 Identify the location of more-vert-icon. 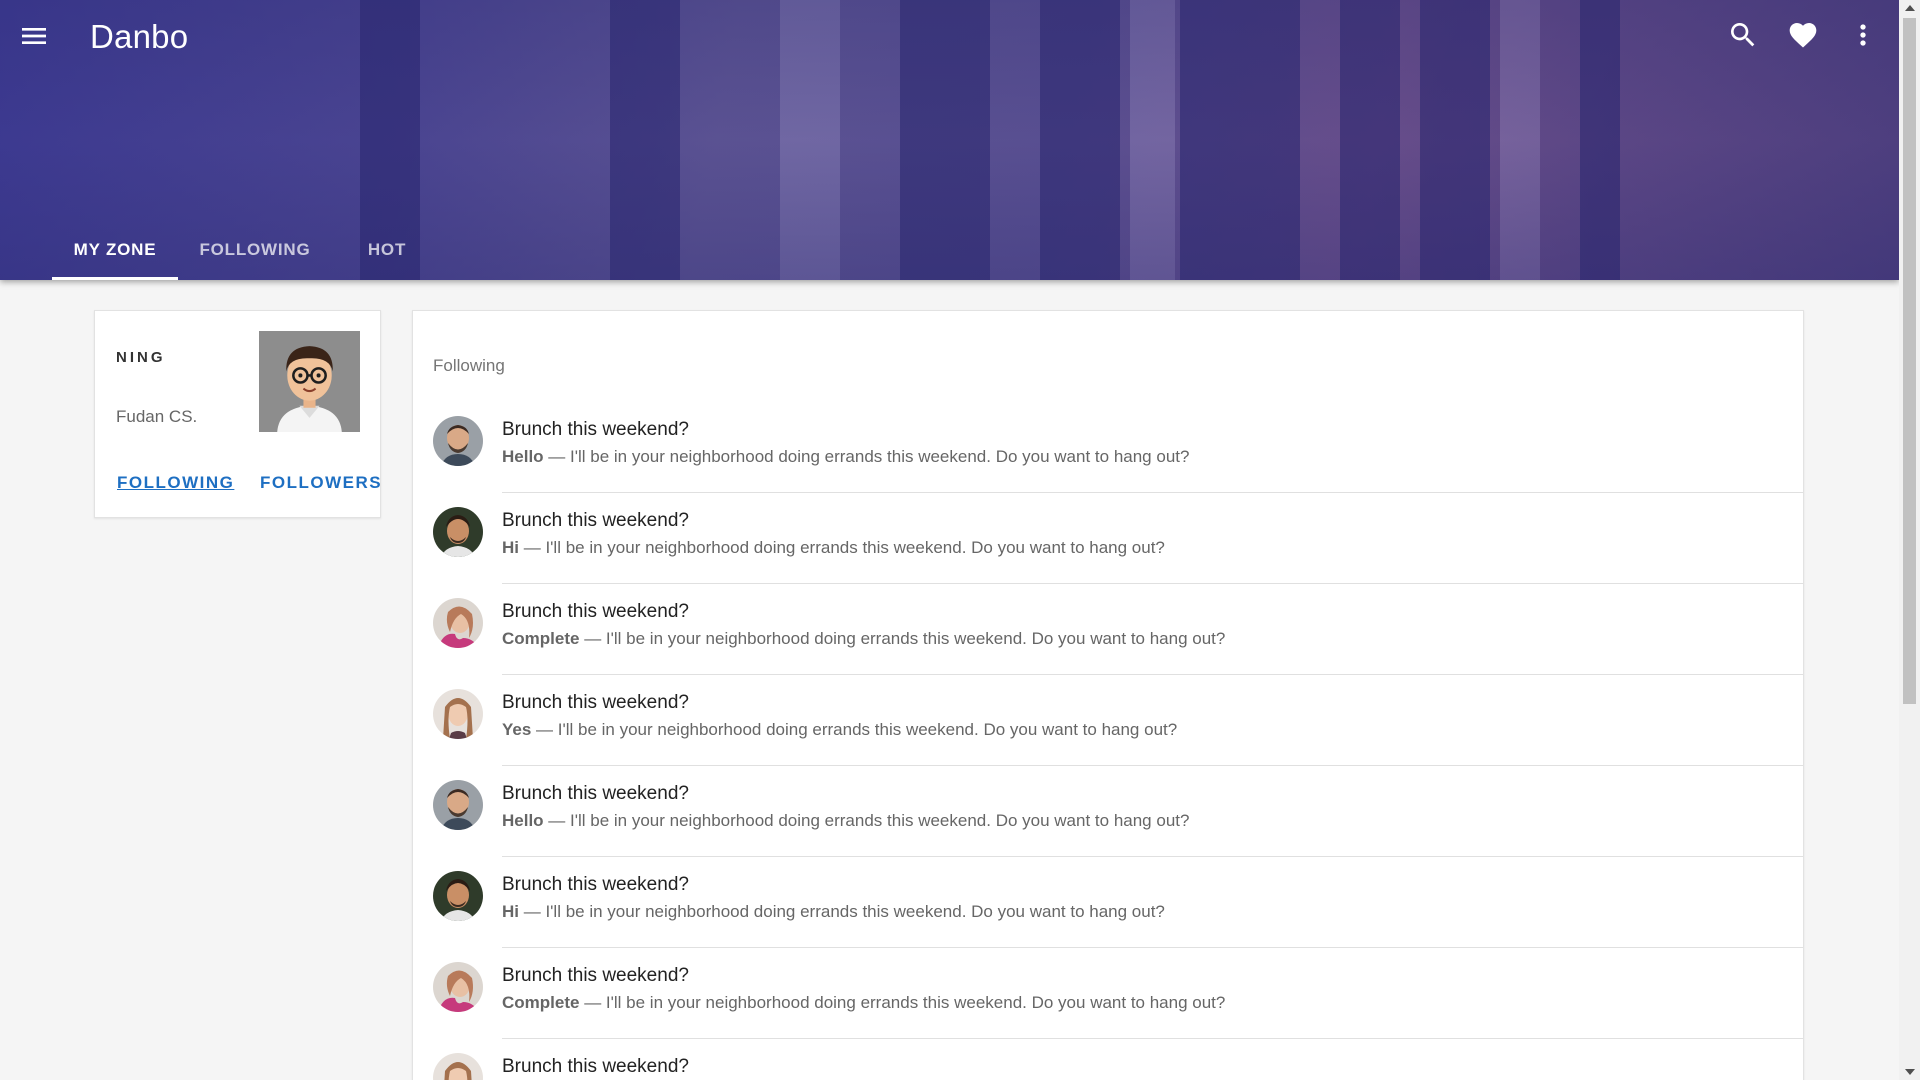
(1863, 35).